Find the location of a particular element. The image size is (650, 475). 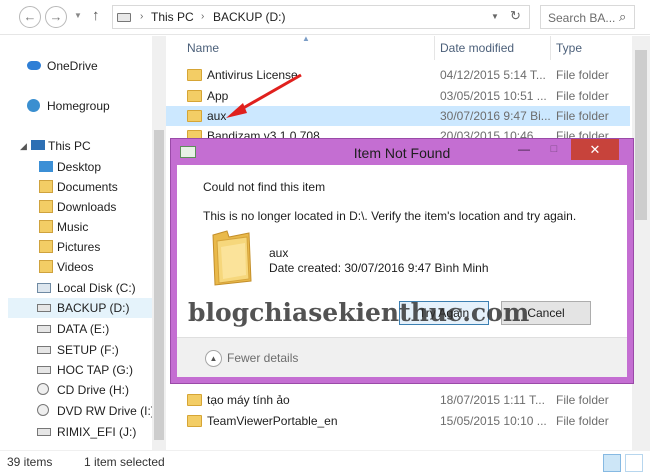

nav-item-pictures: Pictures is located at coordinates (76, 247).